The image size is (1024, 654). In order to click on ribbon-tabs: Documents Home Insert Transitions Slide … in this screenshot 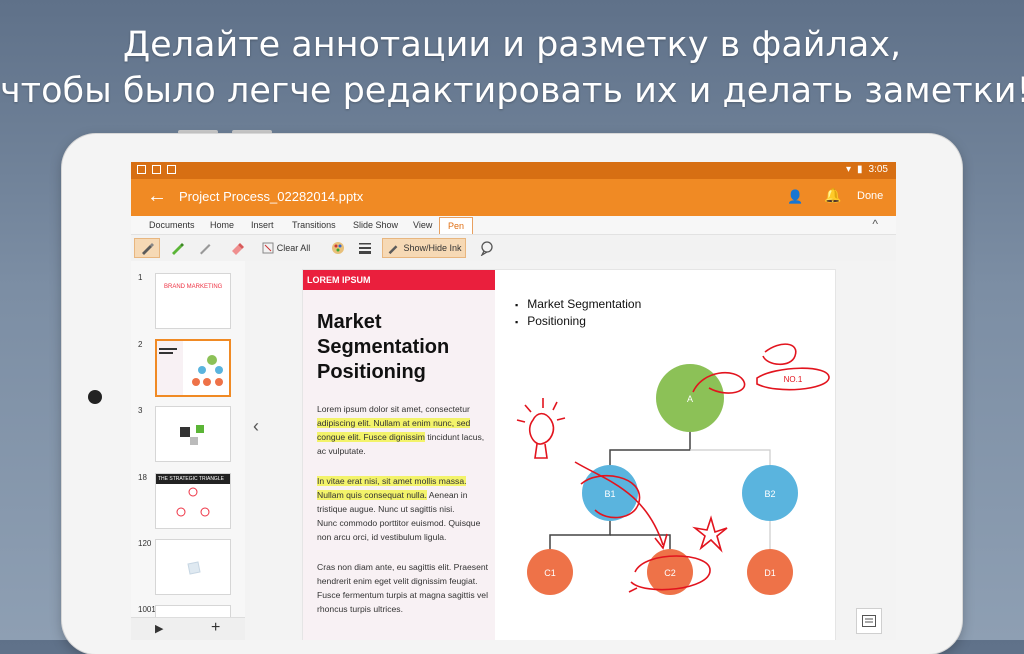, I will do `click(513, 225)`.